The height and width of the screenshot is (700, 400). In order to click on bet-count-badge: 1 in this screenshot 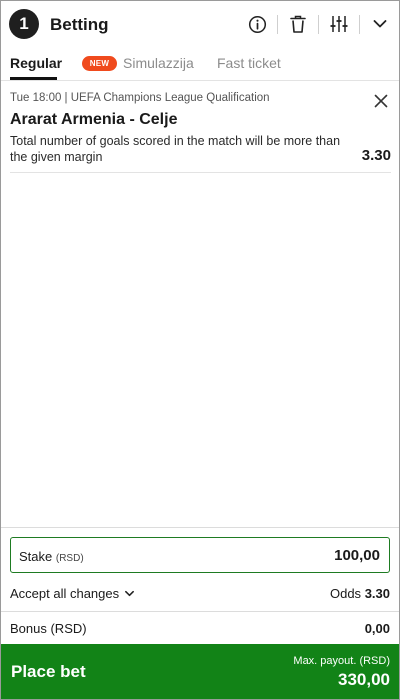, I will do `click(24, 24)`.